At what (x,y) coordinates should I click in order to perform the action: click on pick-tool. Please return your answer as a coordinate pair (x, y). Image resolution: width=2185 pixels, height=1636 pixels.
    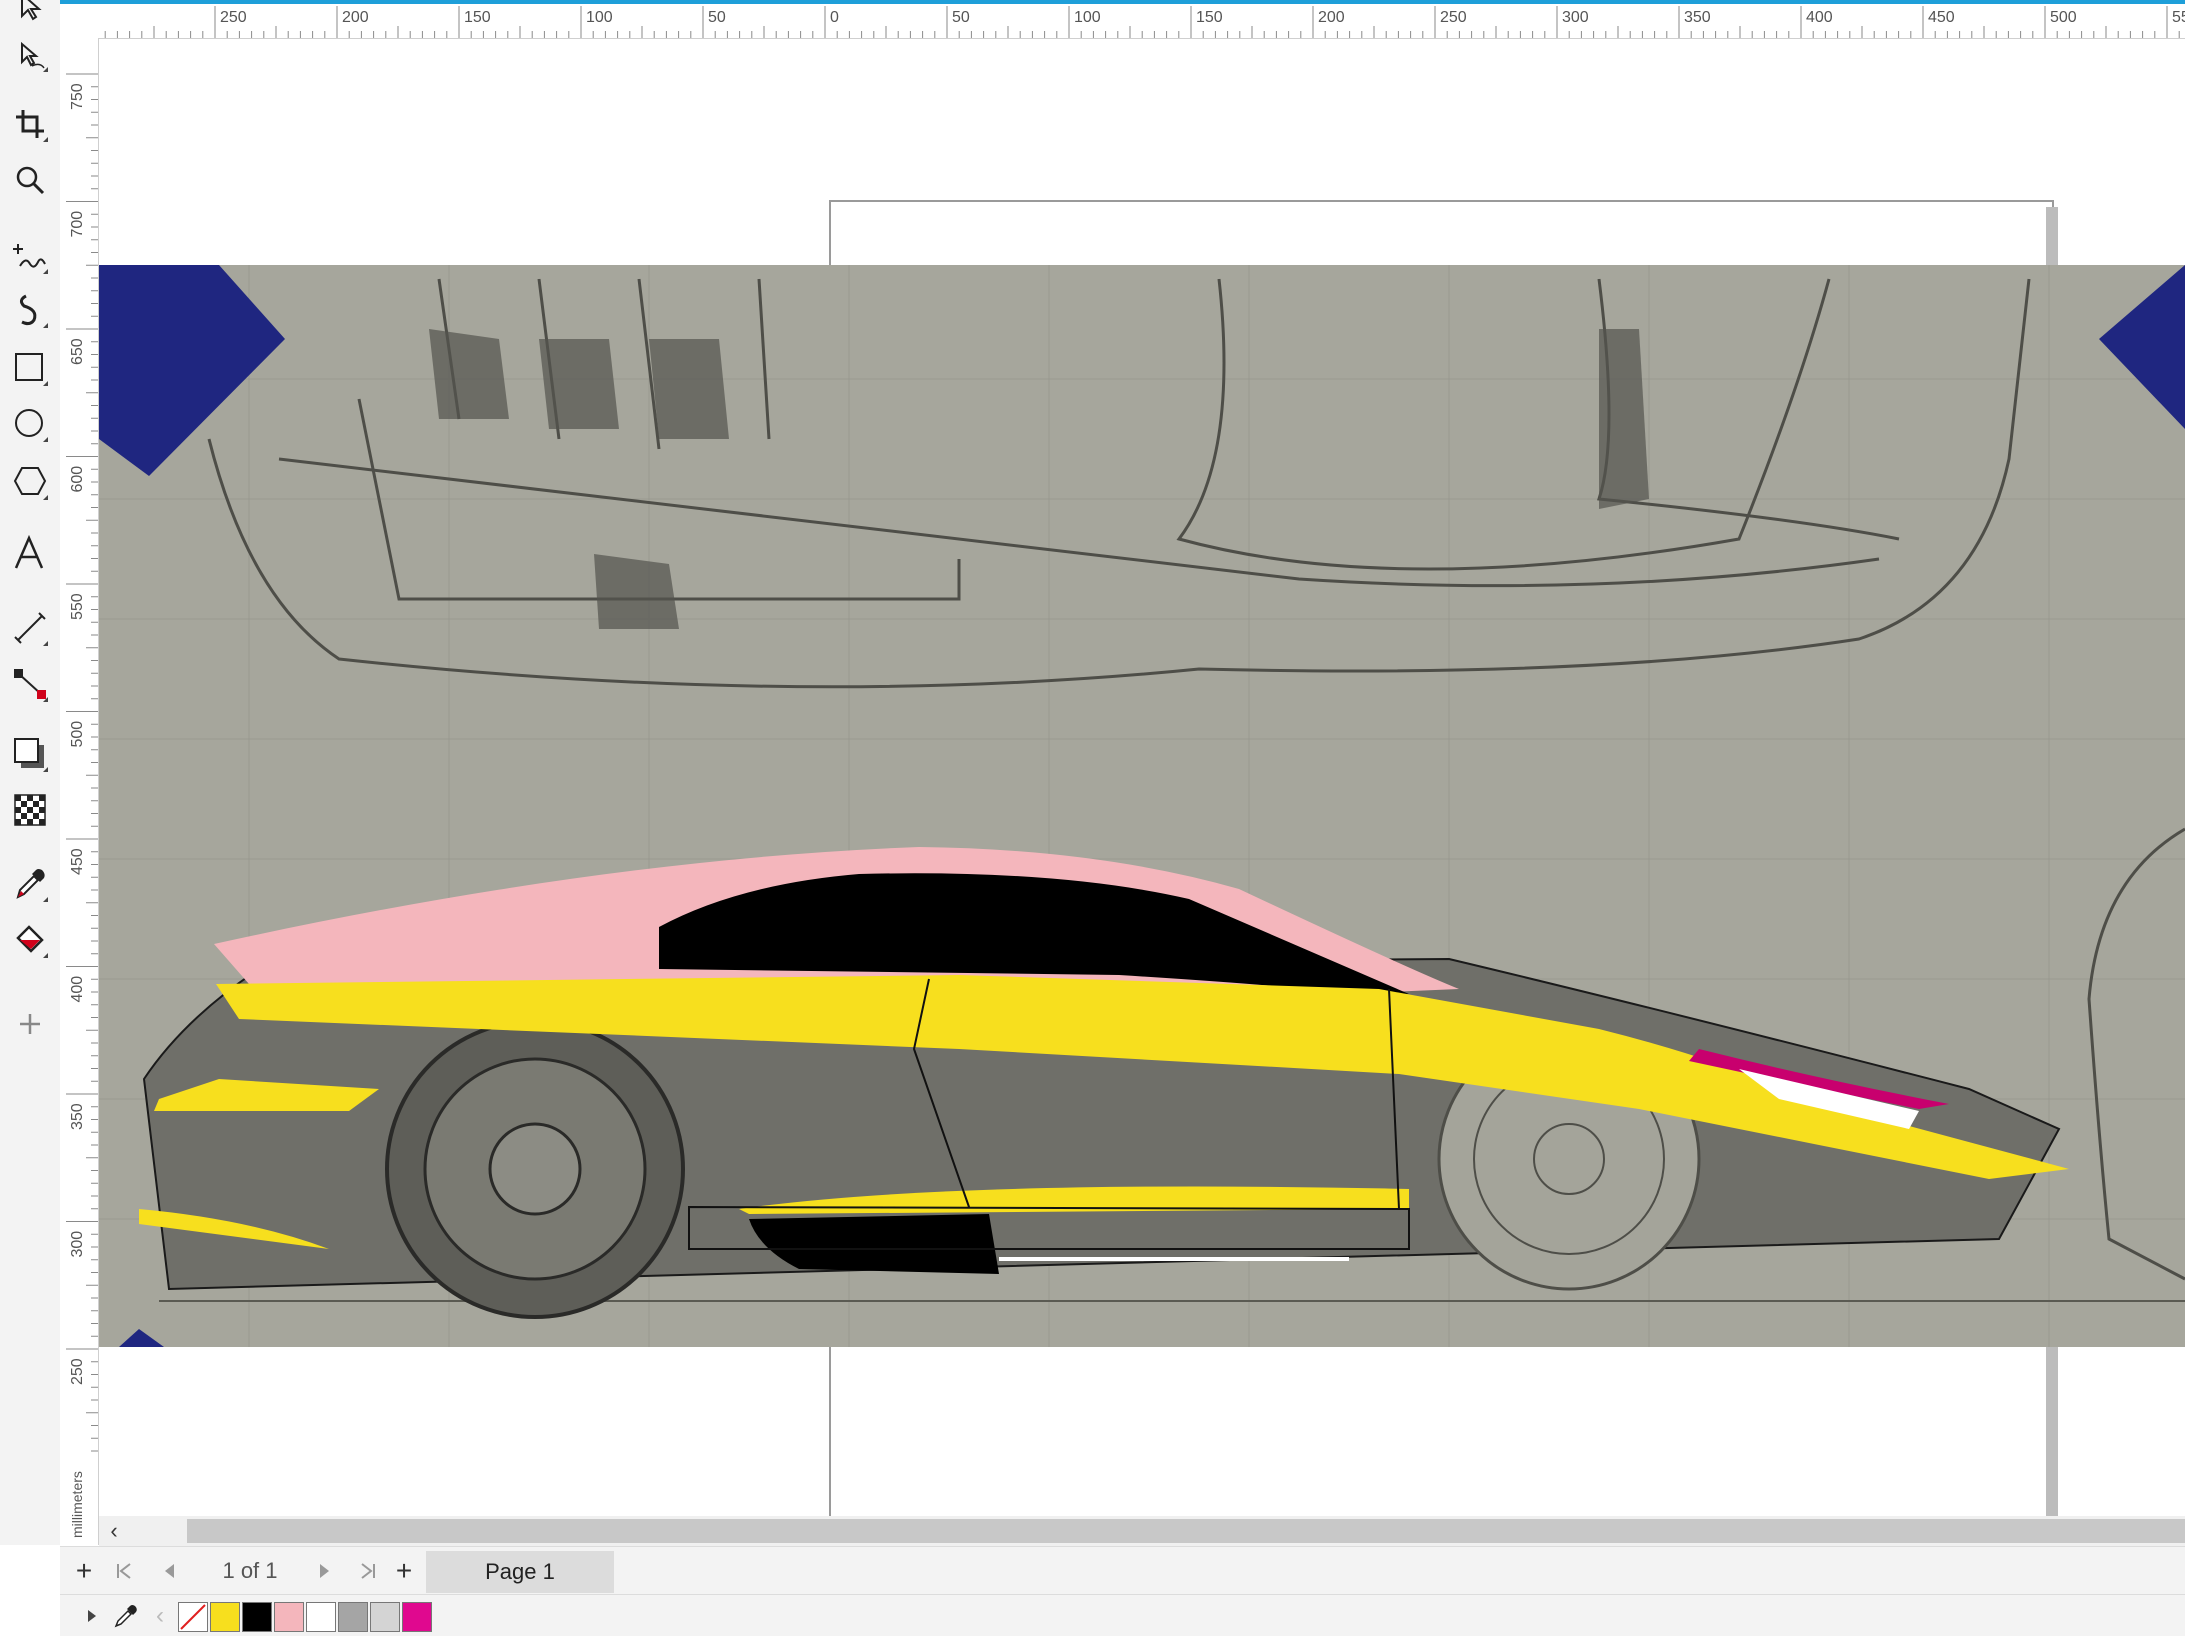
    Looking at the image, I should click on (30, 15).